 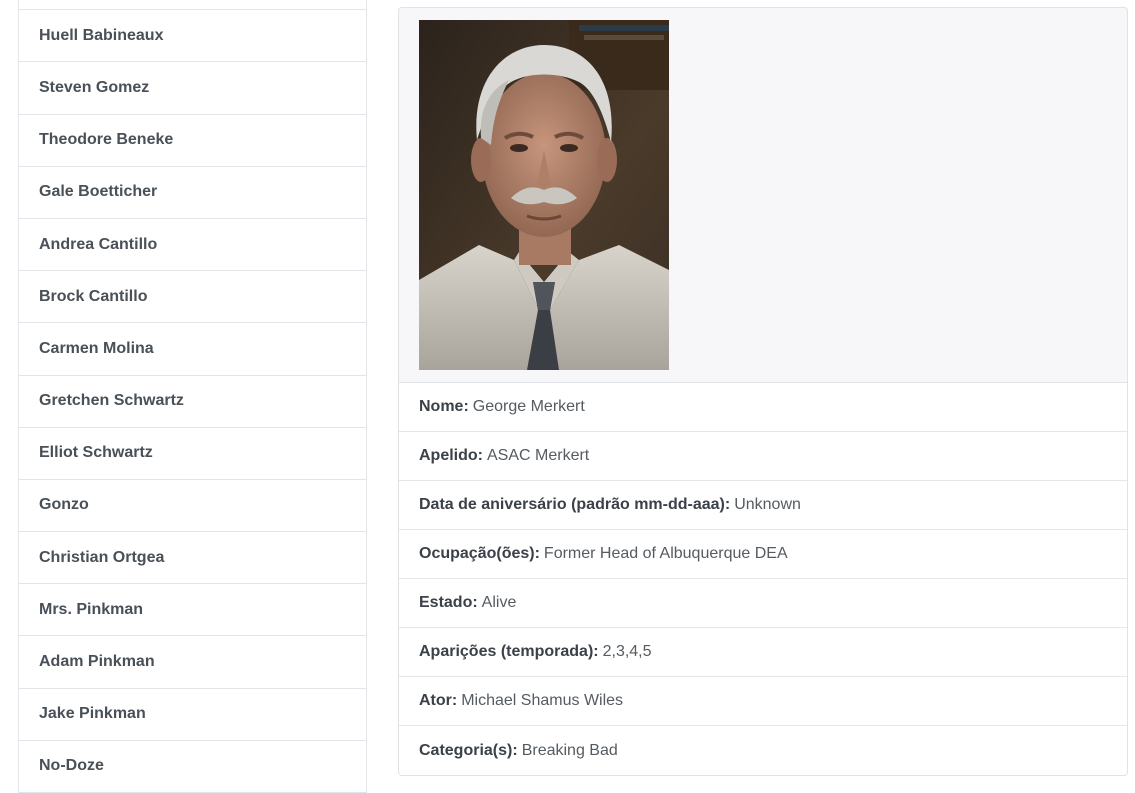 What do you see at coordinates (192, 401) in the screenshot?
I see `list-item: Gretchen Schwartz` at bounding box center [192, 401].